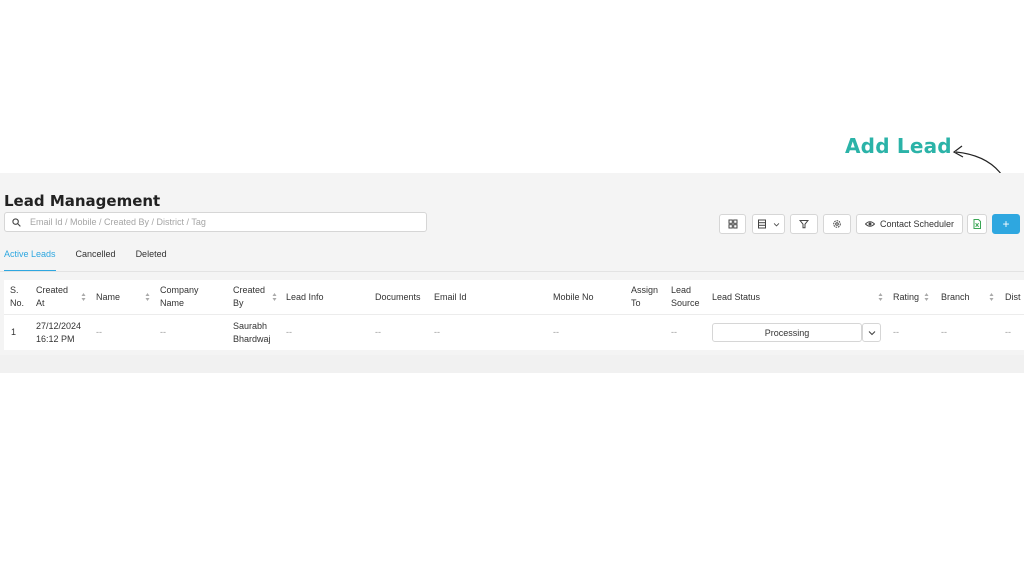  I want to click on column-header-label: Mobile No, so click(573, 296).